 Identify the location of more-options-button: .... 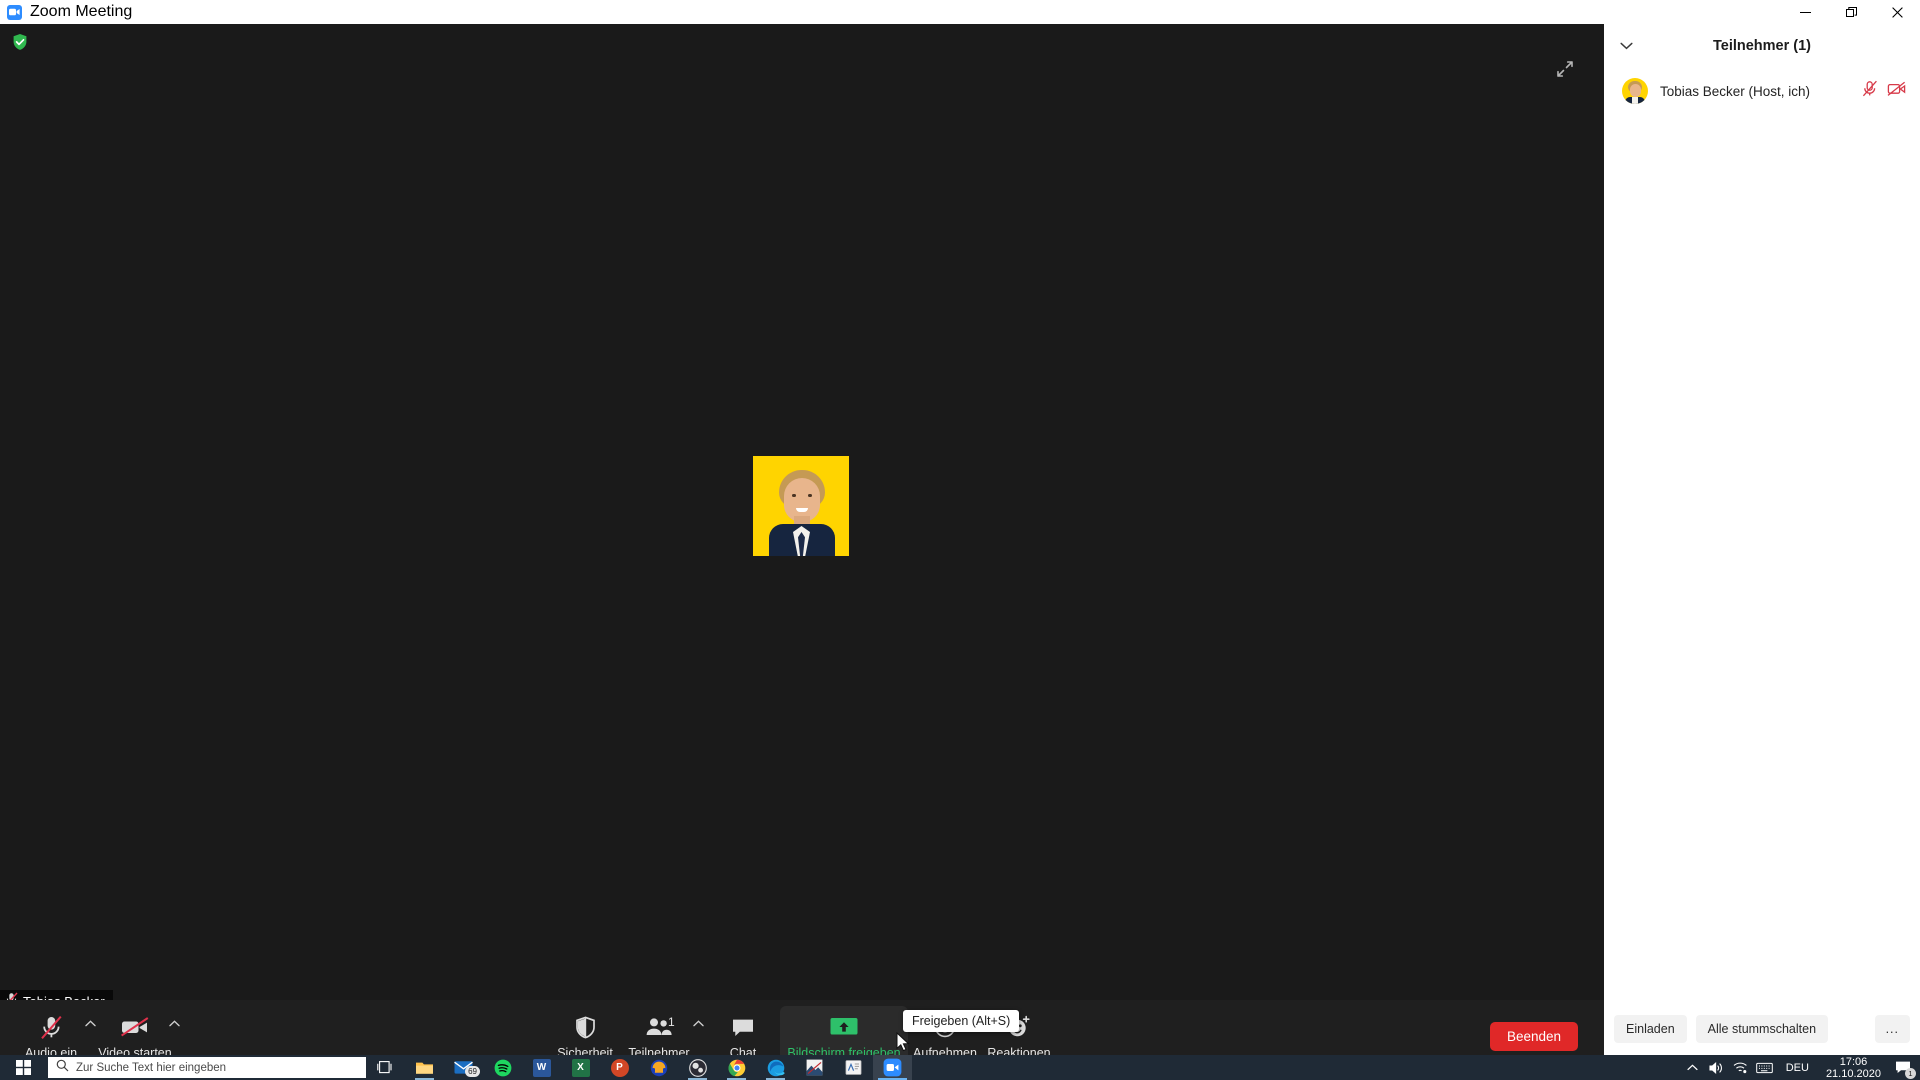
(1892, 1029).